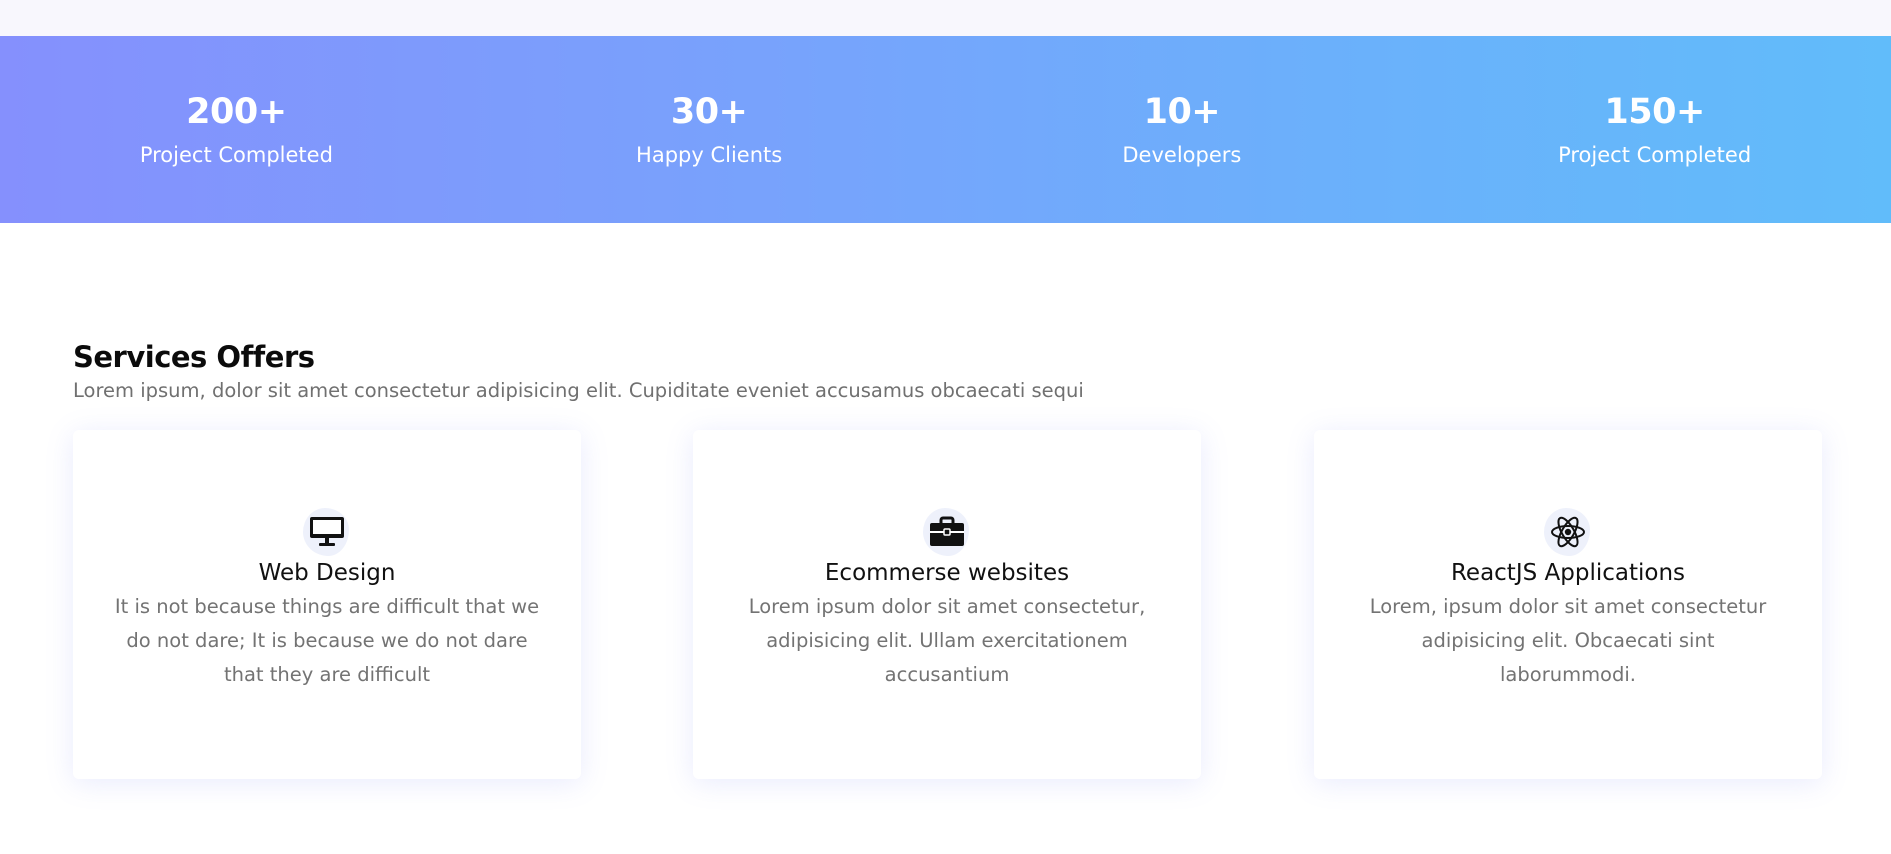  What do you see at coordinates (945, 18) in the screenshot?
I see `top-strip` at bounding box center [945, 18].